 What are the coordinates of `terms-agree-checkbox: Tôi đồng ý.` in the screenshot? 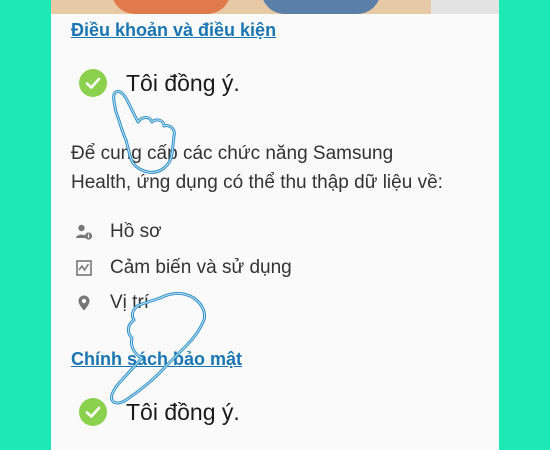 It's located at (159, 83).